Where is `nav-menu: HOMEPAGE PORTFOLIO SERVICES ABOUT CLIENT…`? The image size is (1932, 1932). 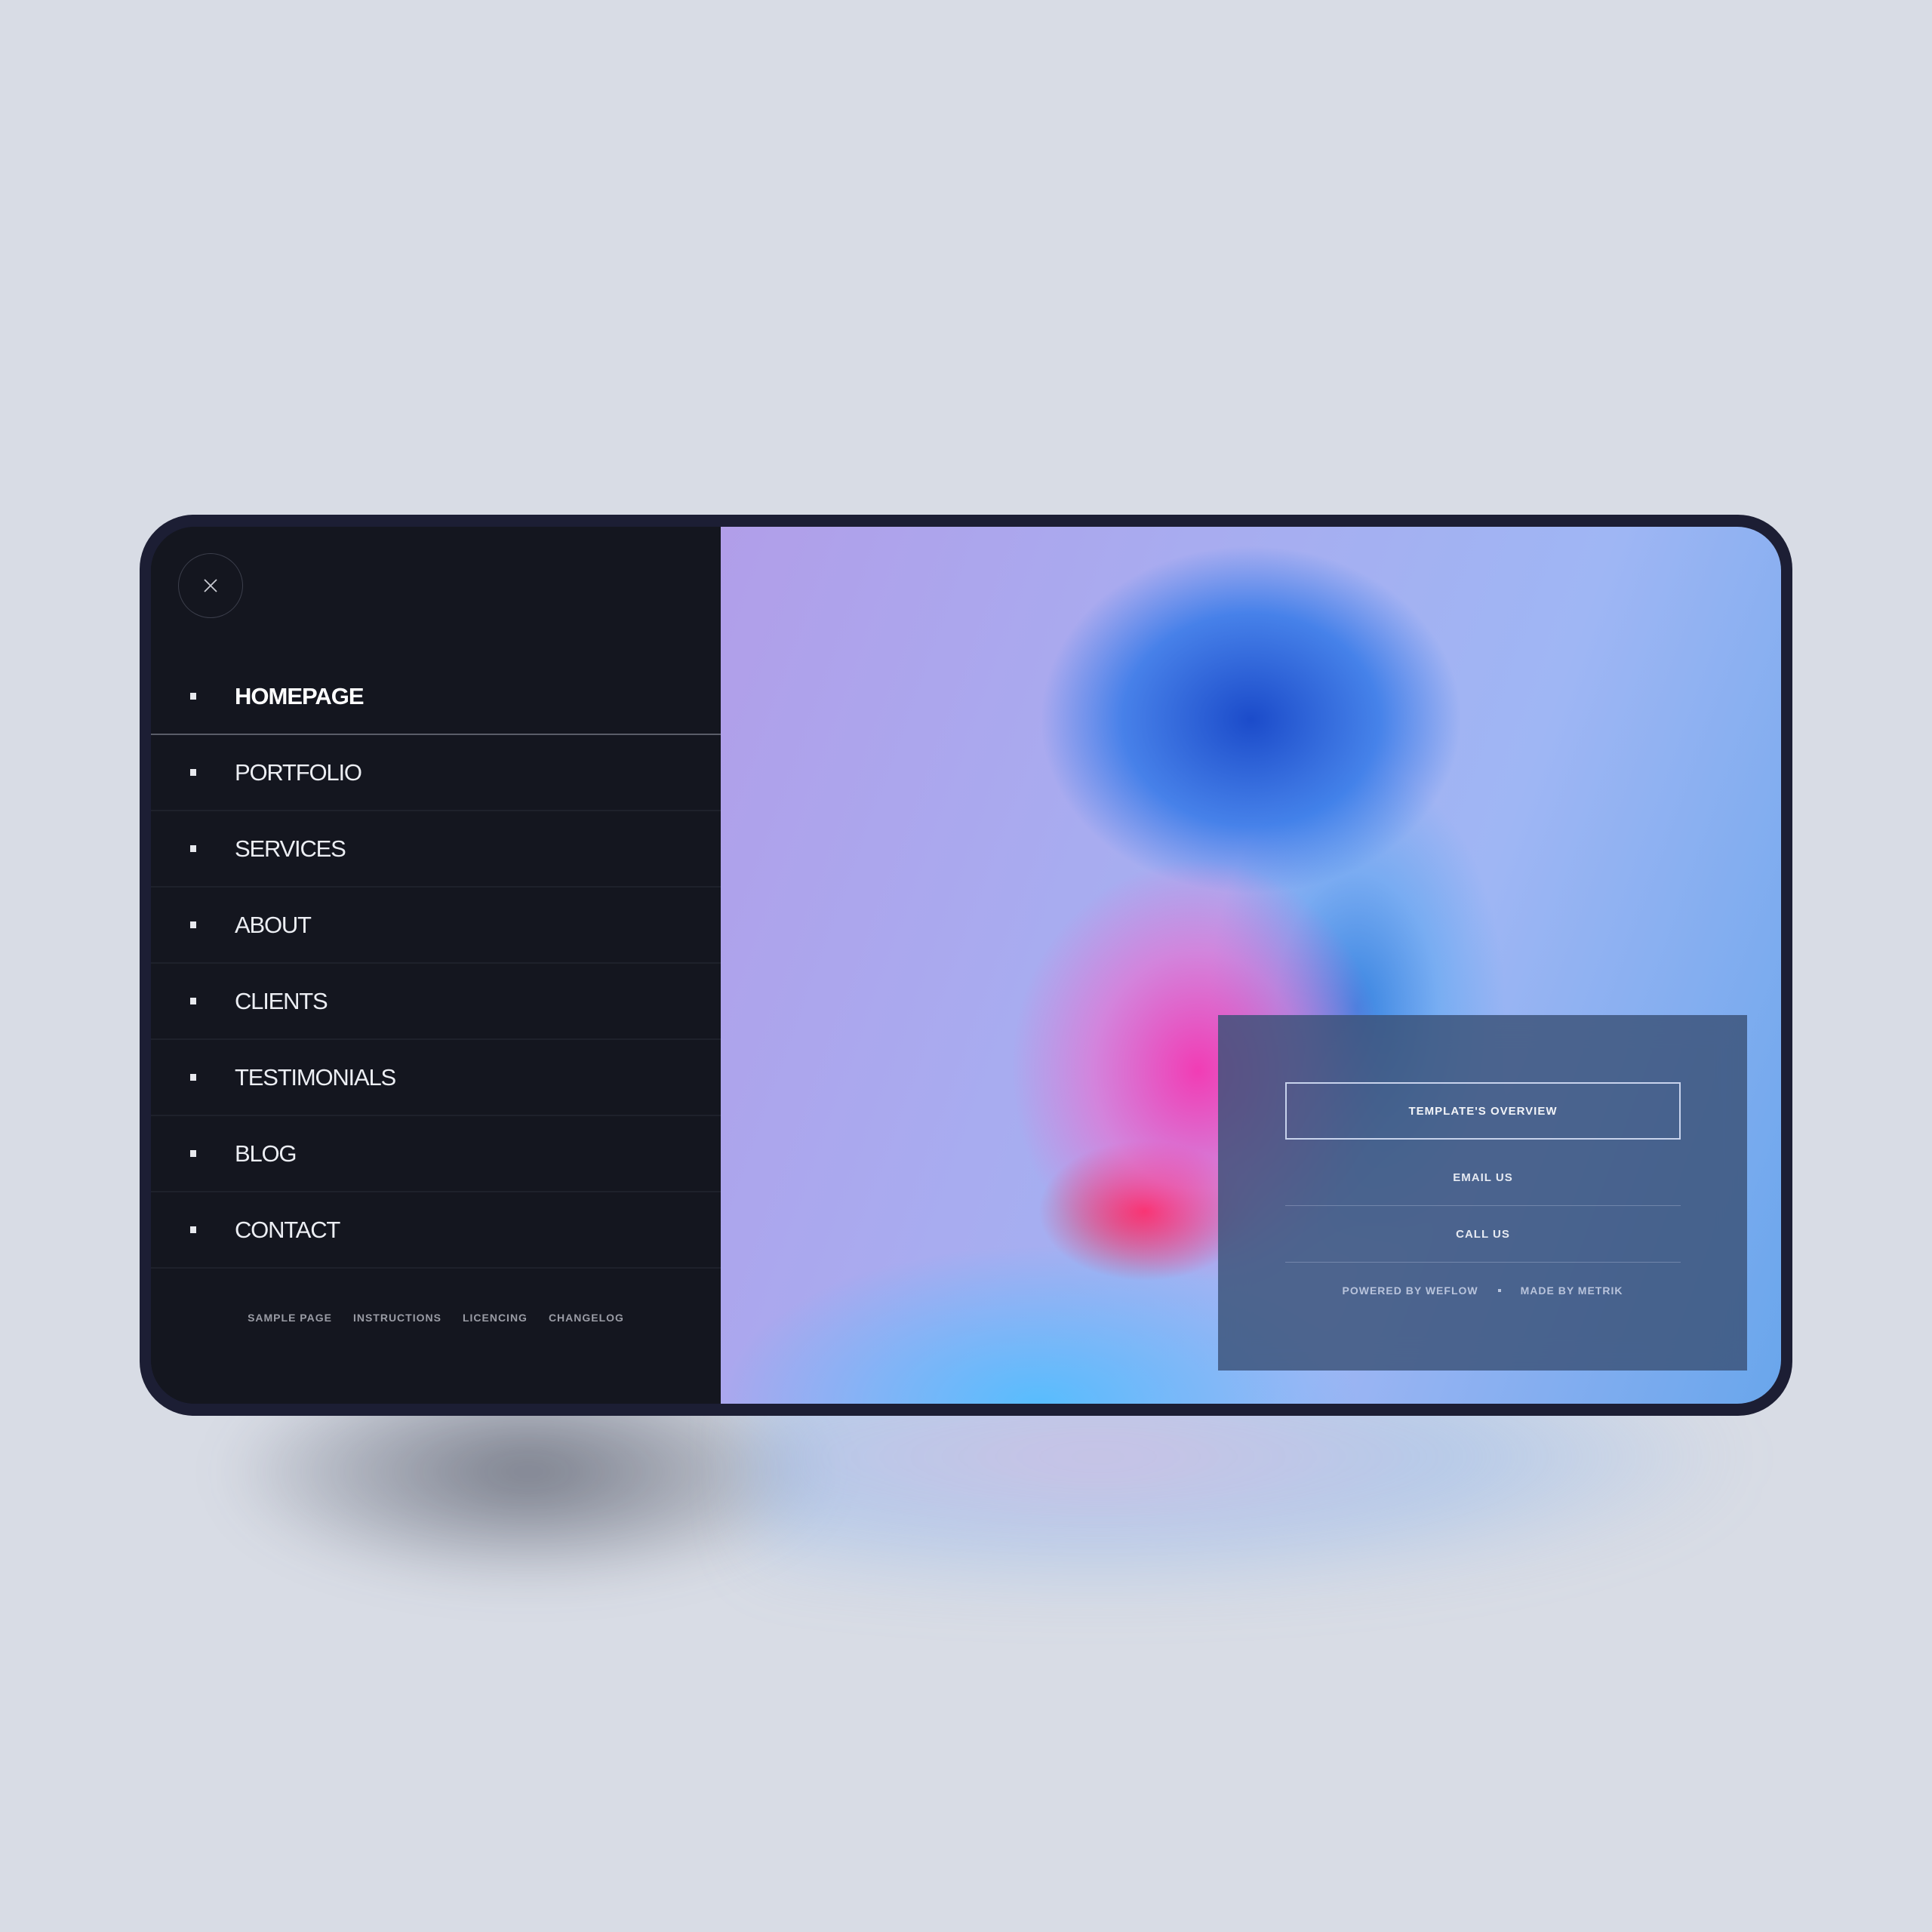 nav-menu: HOMEPAGE PORTFOLIO SERVICES ABOUT CLIENT… is located at coordinates (436, 964).